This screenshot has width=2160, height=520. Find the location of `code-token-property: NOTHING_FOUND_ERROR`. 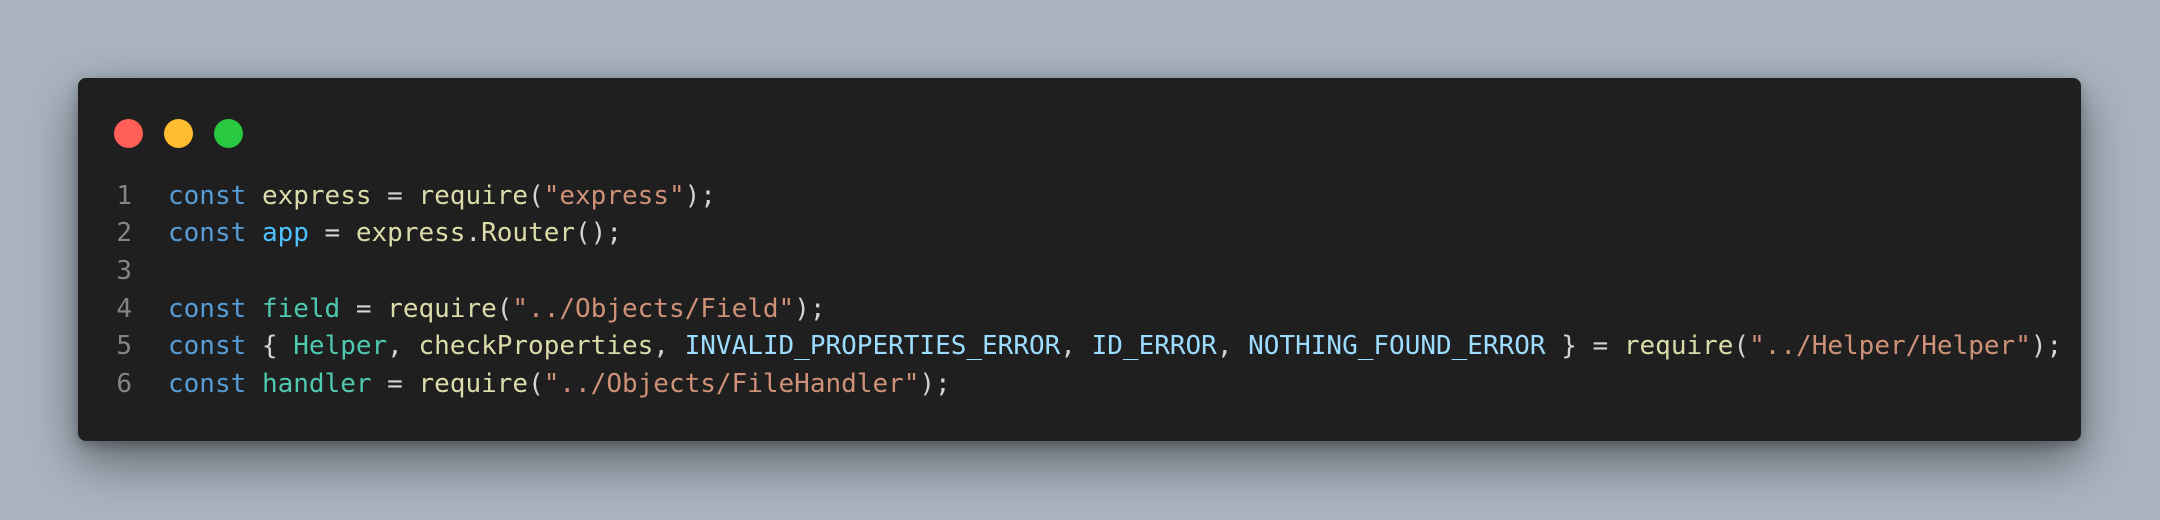

code-token-property: NOTHING_FOUND_ERROR is located at coordinates (1397, 346).